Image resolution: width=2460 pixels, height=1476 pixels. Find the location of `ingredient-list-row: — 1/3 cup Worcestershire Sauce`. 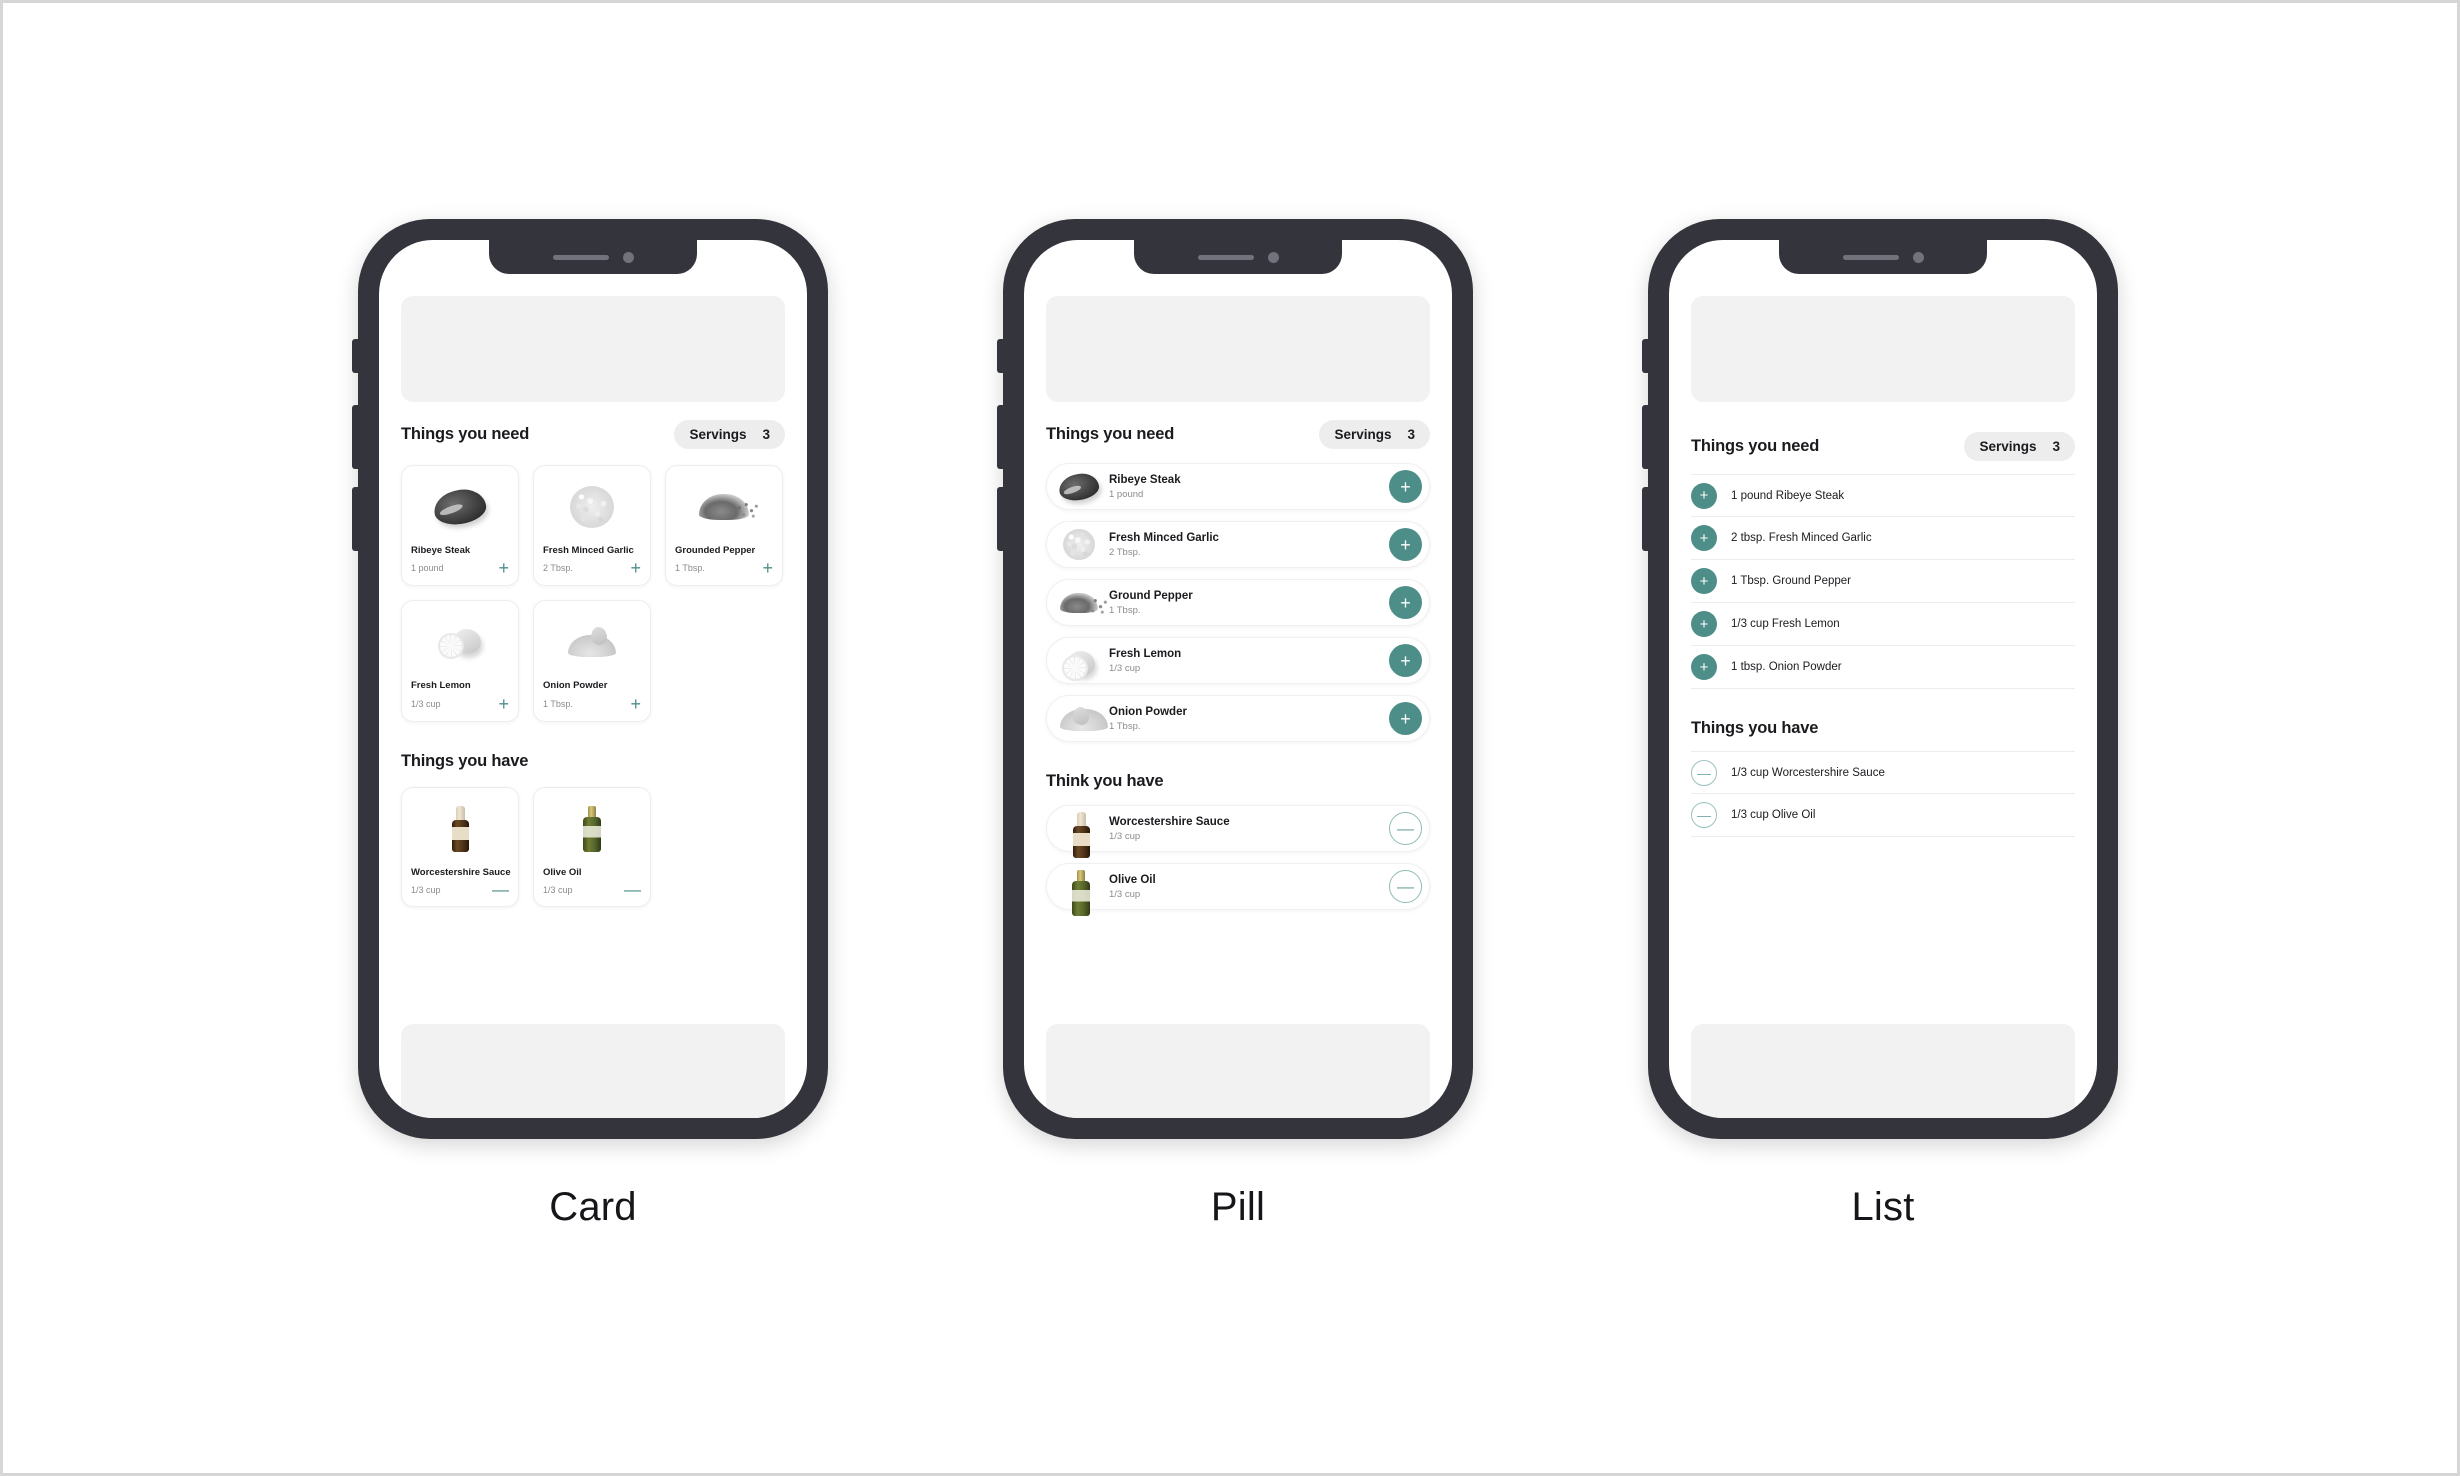

ingredient-list-row: — 1/3 cup Worcestershire Sauce is located at coordinates (1883, 772).